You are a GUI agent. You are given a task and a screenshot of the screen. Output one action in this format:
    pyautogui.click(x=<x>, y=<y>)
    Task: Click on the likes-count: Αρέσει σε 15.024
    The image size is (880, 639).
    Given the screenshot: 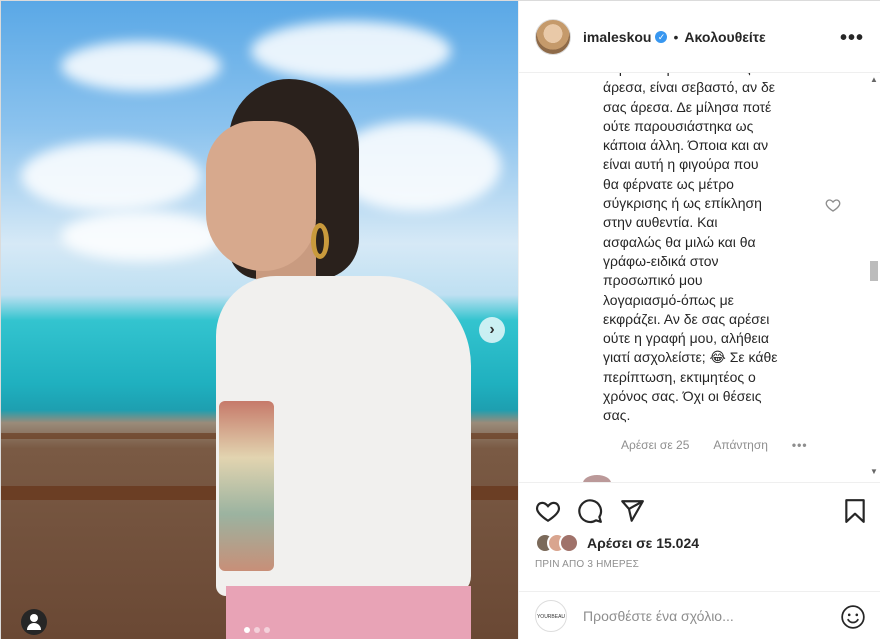 What is the action you would take?
    pyautogui.click(x=643, y=543)
    